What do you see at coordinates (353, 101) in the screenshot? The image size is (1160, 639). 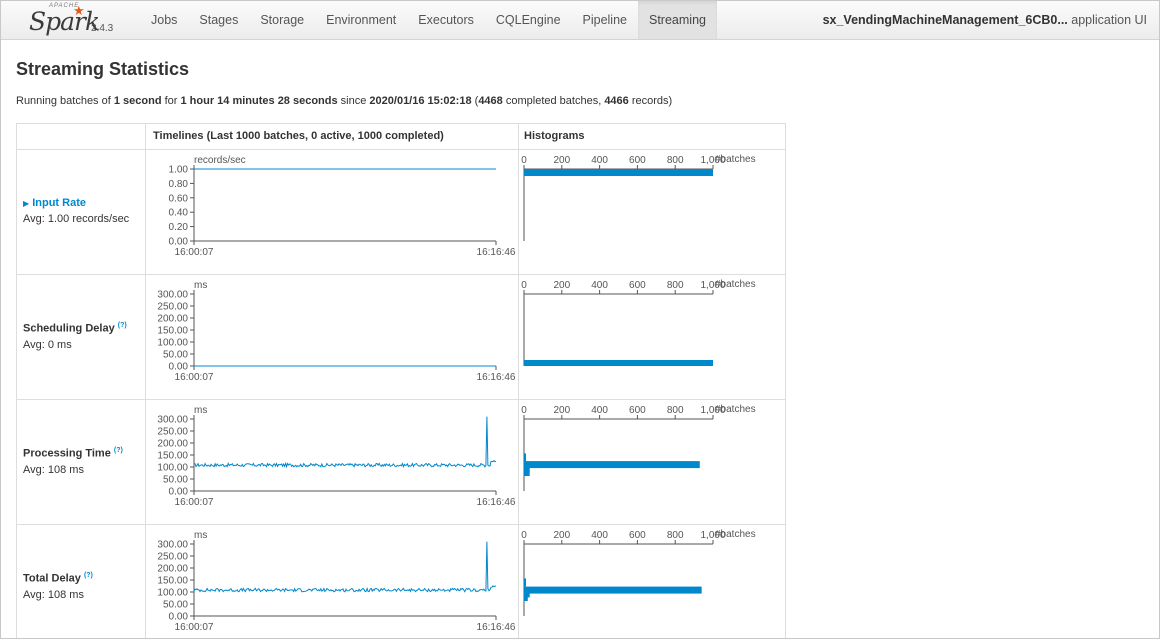 I see `summary-text-3: since` at bounding box center [353, 101].